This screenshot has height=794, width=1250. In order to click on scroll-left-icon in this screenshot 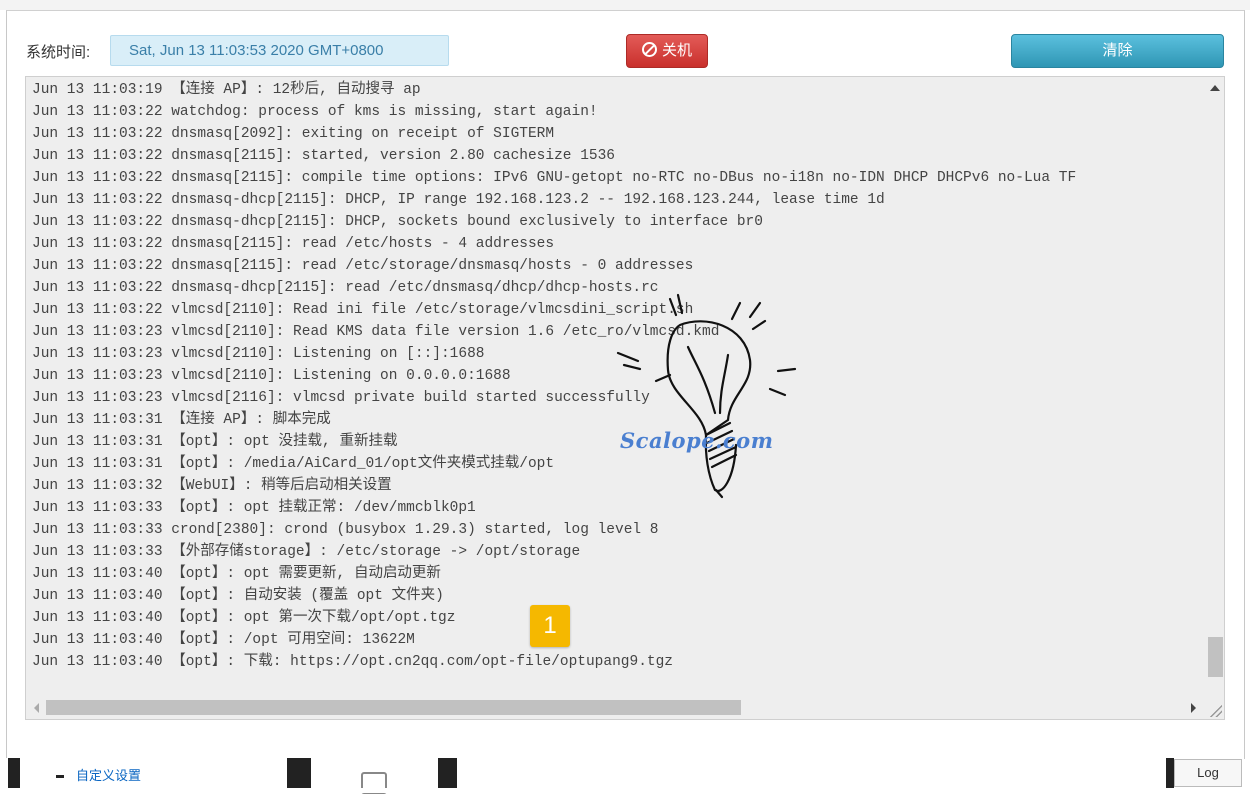, I will do `click(36, 708)`.